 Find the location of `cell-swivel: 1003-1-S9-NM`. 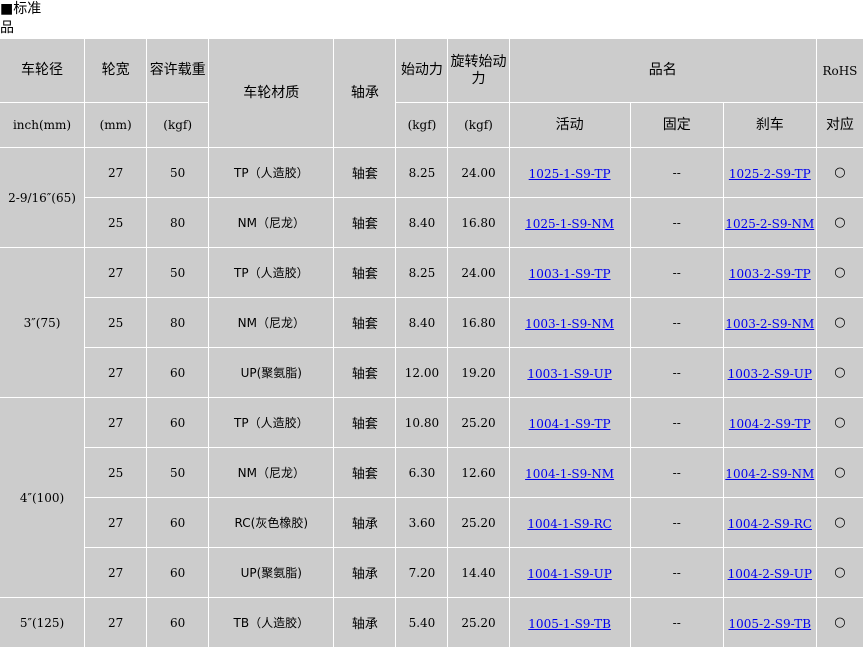

cell-swivel: 1003-1-S9-NM is located at coordinates (569, 322).